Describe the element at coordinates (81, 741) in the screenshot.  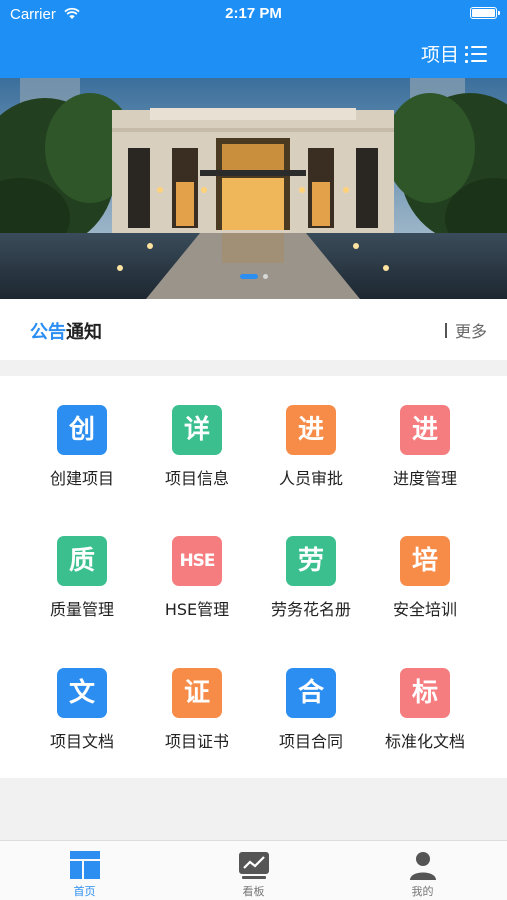
I see `grid-item-label: 项目文档` at that location.